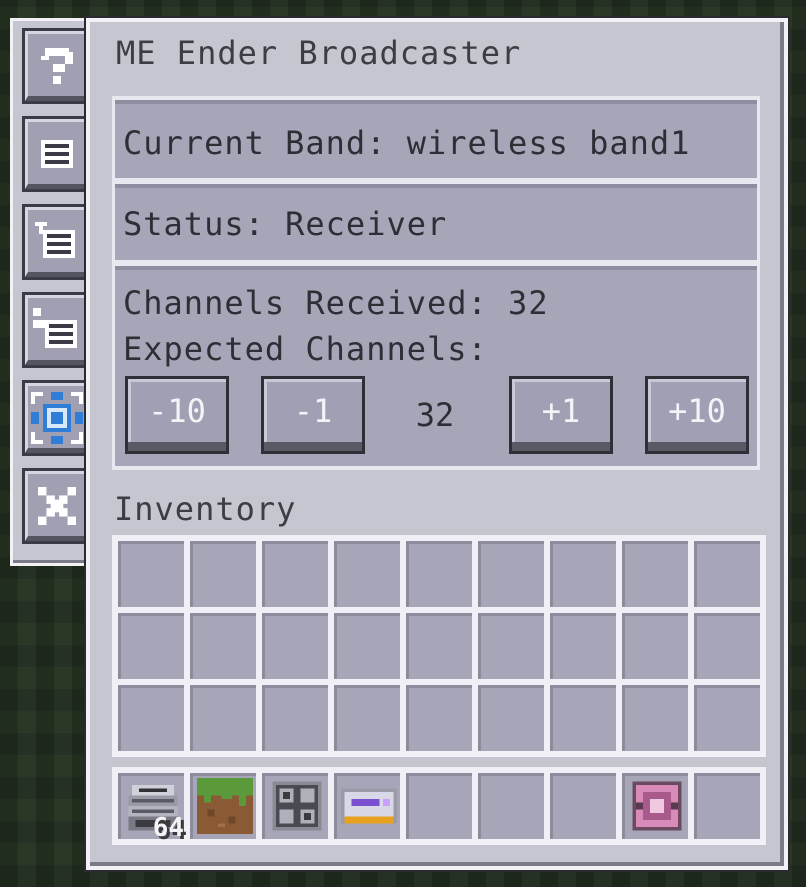 This screenshot has height=887, width=806. I want to click on list-tree-icon, so click(55, 328).